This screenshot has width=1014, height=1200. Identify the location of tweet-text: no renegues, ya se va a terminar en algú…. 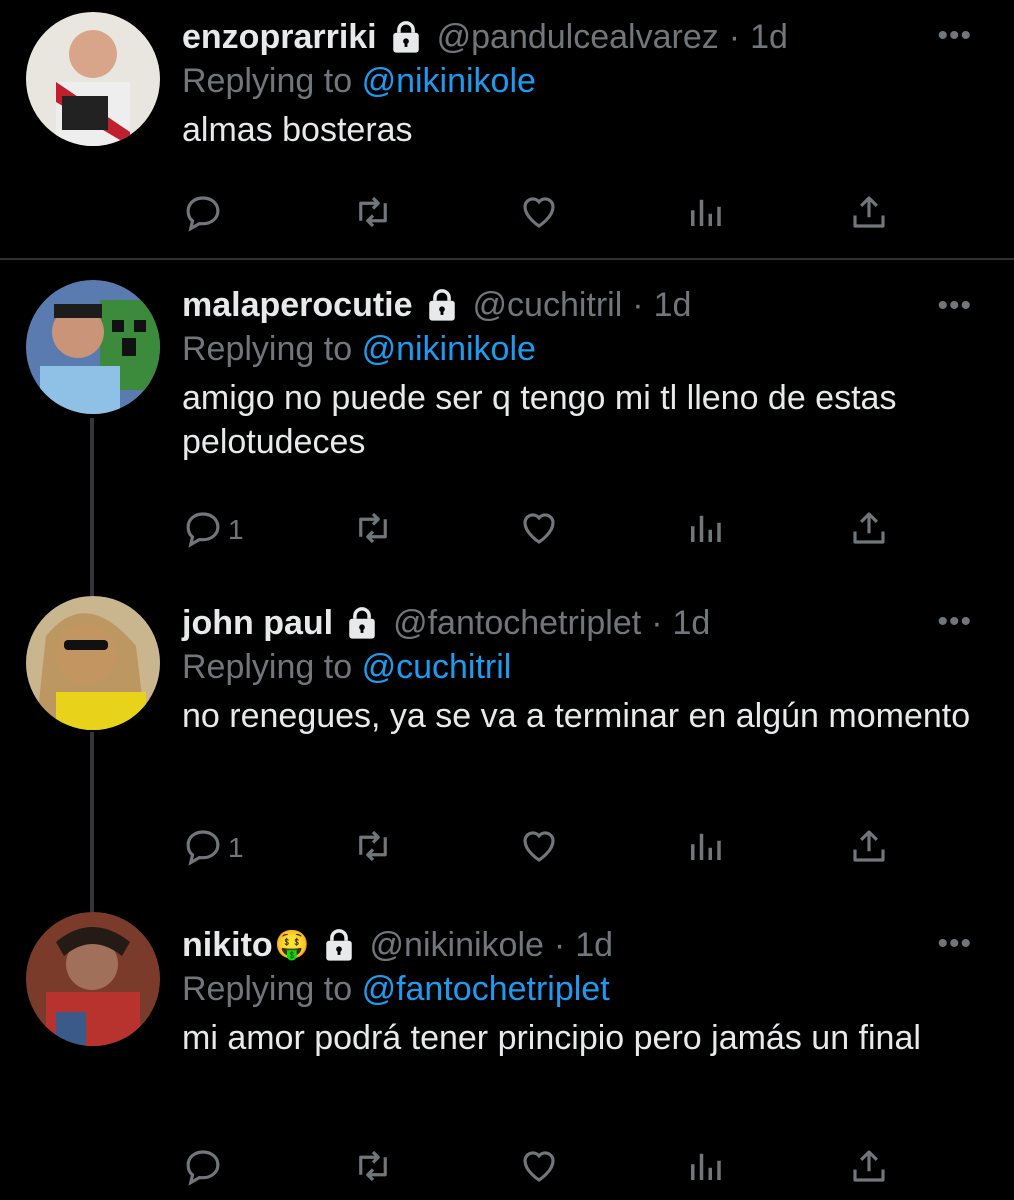
(576, 716).